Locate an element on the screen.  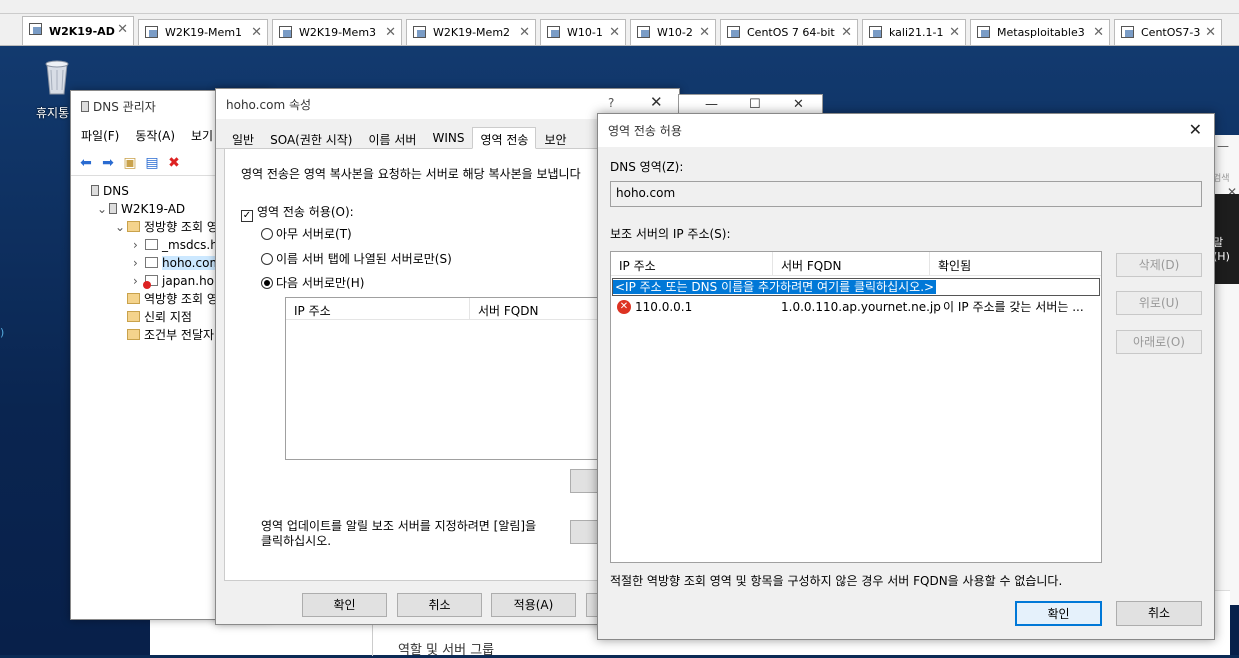
notify-description: 영역 업데이트를 알릴 보조 서버를 지정하려면 [알림]을 클릭하십시오. is located at coordinates (398, 534).